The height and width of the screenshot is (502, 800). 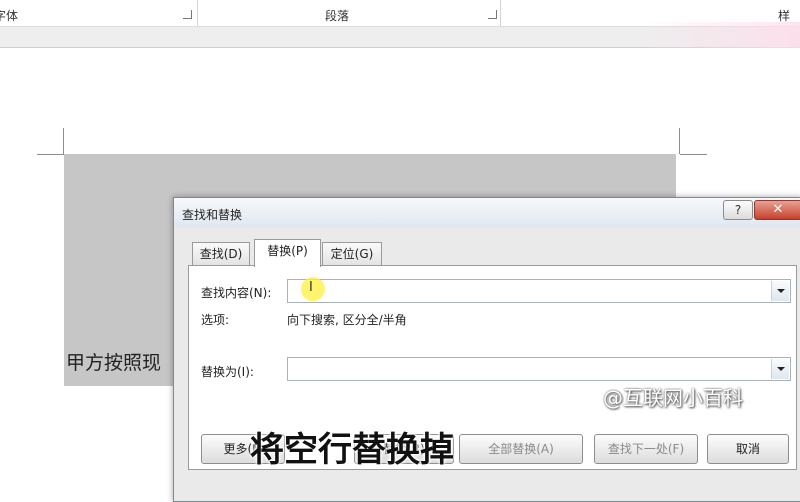 What do you see at coordinates (646, 449) in the screenshot?
I see `find-next-button: 查找下一处(F)` at bounding box center [646, 449].